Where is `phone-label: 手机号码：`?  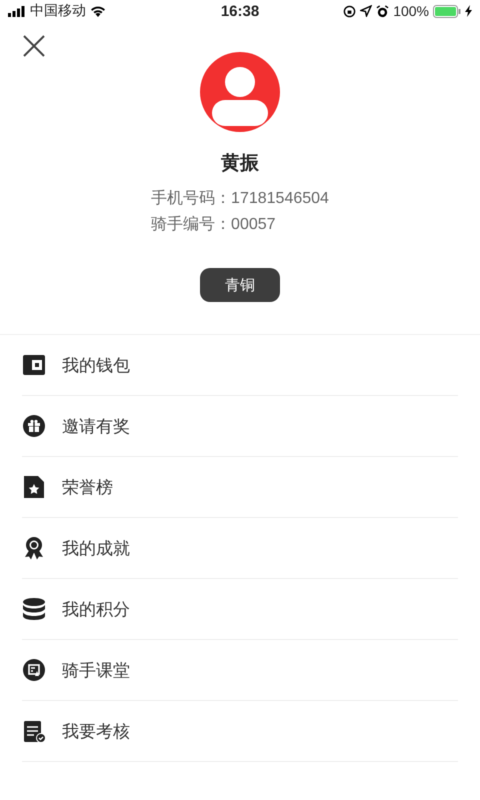
phone-label: 手机号码： is located at coordinates (191, 198).